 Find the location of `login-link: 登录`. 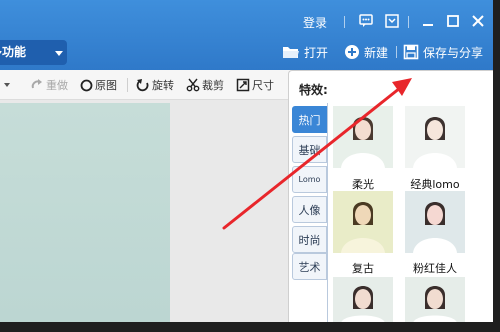

login-link: 登录 is located at coordinates (315, 22).